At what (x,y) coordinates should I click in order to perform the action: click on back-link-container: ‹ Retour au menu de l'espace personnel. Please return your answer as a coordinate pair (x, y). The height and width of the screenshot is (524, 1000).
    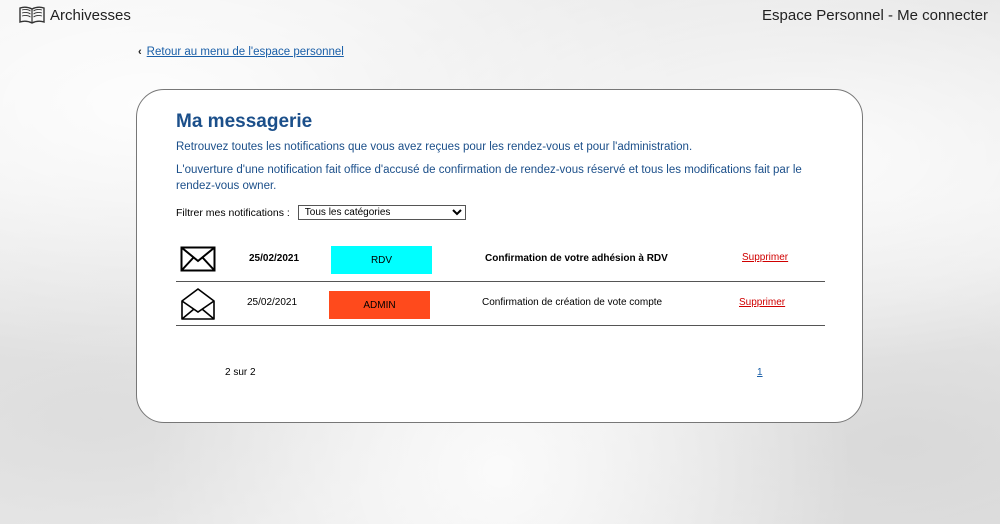
    Looking at the image, I should click on (241, 52).